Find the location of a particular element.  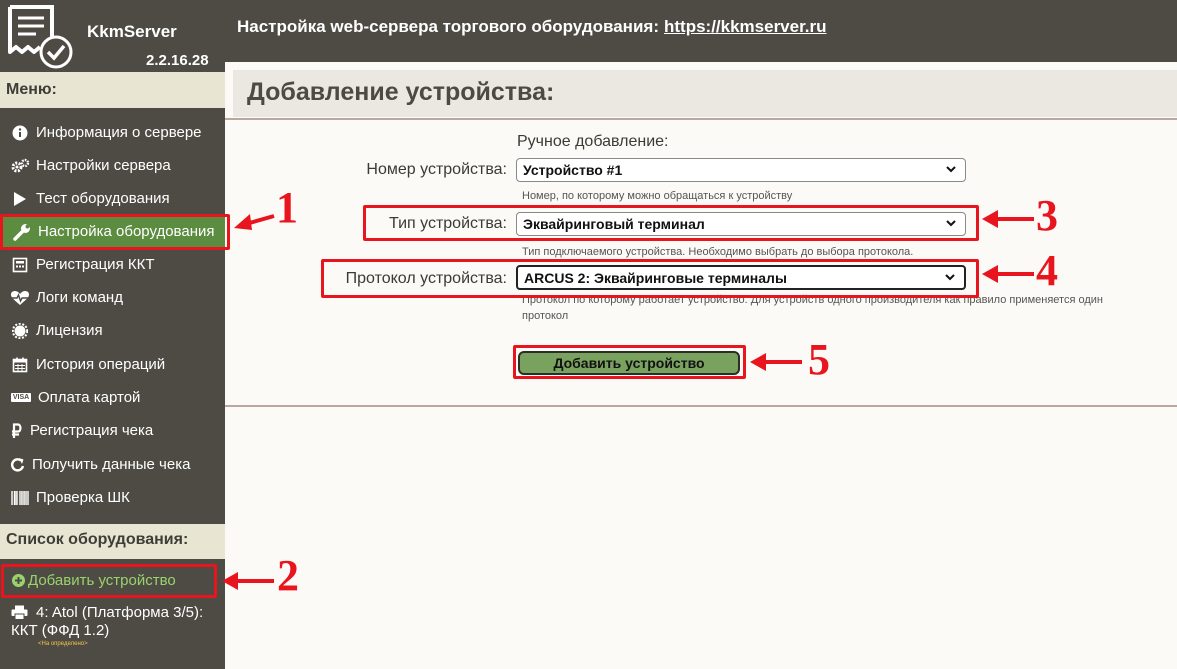

annotation-number-3: 3 is located at coordinates (1047, 215).